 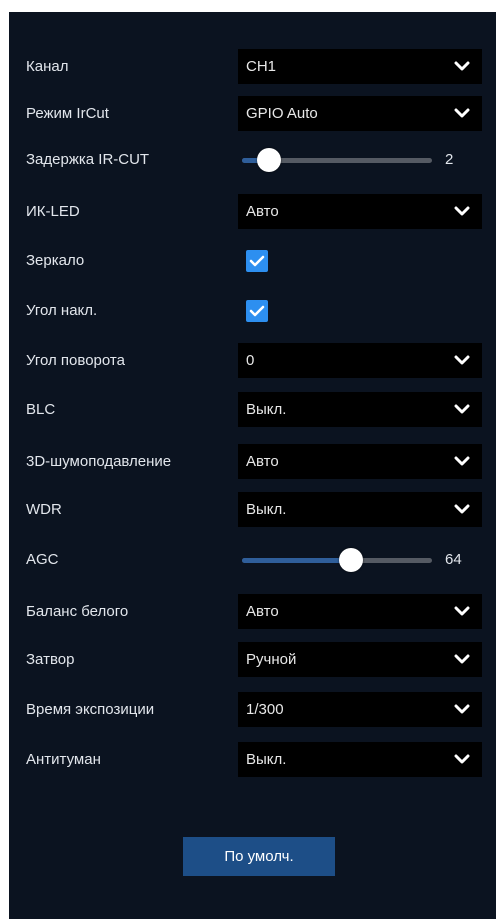 I want to click on setting-label-ircut-delay: Задержка IR-CUT, so click(x=88, y=159).